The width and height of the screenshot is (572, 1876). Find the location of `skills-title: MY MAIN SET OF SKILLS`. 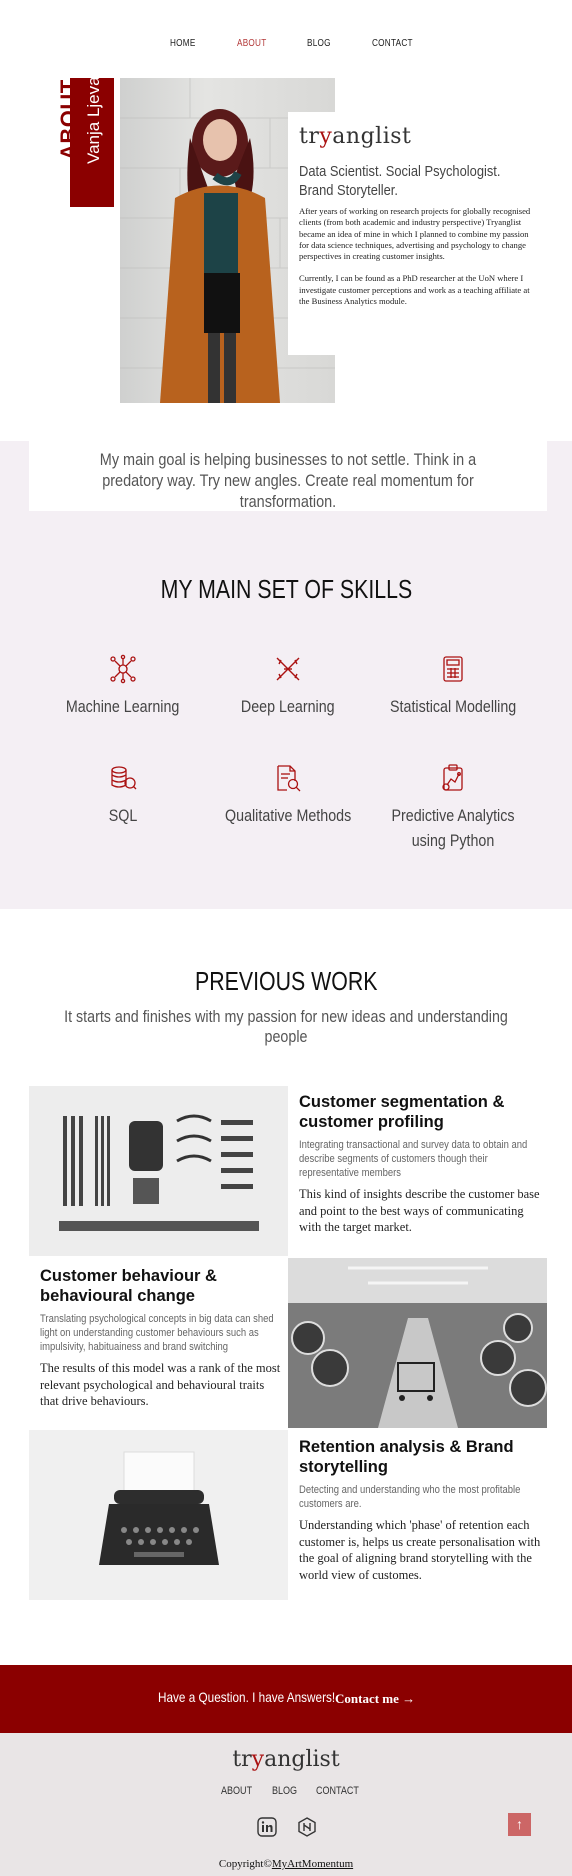

skills-title: MY MAIN SET OF SKILLS is located at coordinates (286, 589).